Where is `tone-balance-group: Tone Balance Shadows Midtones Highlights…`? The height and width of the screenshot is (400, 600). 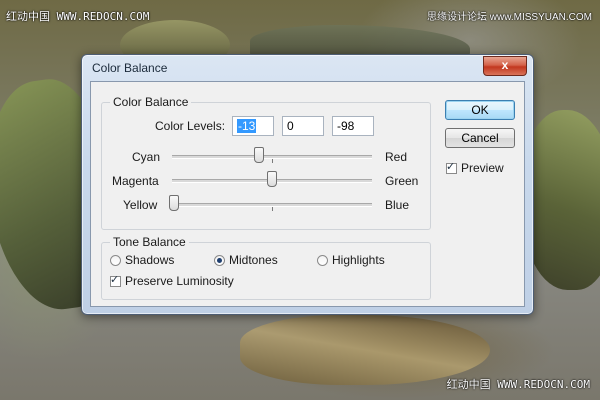
tone-balance-group: Tone Balance Shadows Midtones Highlights… is located at coordinates (266, 267).